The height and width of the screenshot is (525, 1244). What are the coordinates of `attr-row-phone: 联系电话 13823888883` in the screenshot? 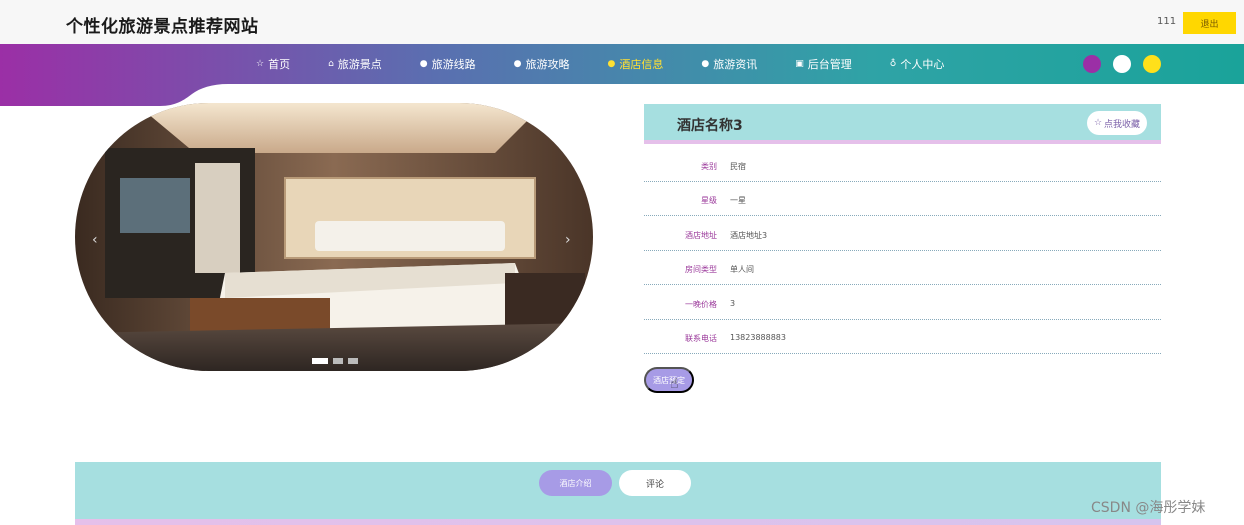 It's located at (902, 337).